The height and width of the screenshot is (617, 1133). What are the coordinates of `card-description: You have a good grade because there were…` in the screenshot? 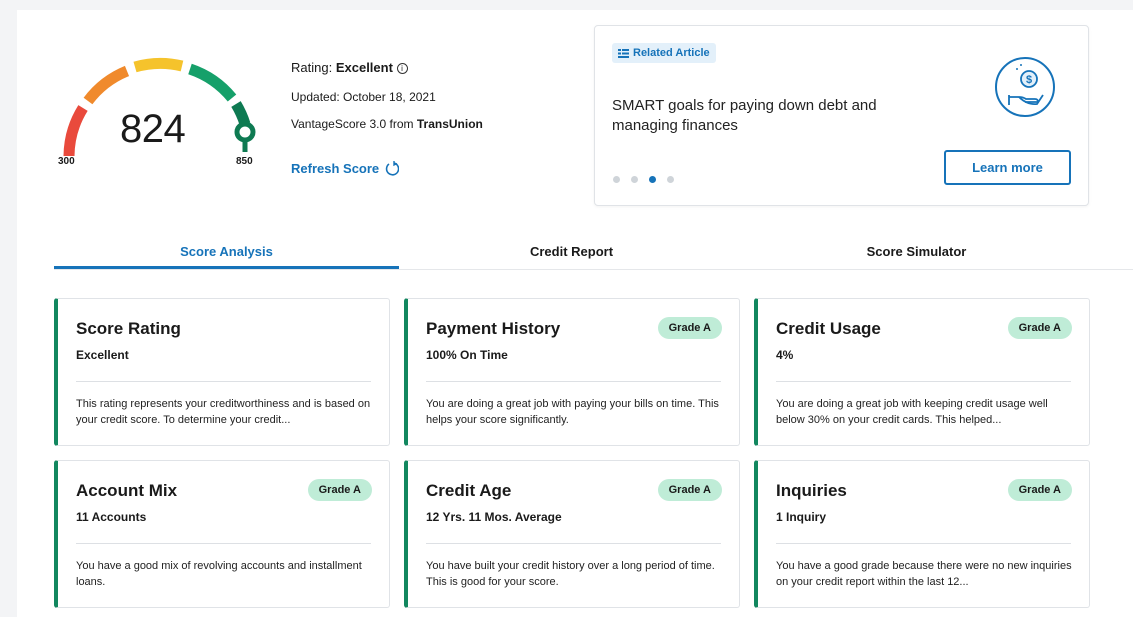 It's located at (924, 574).